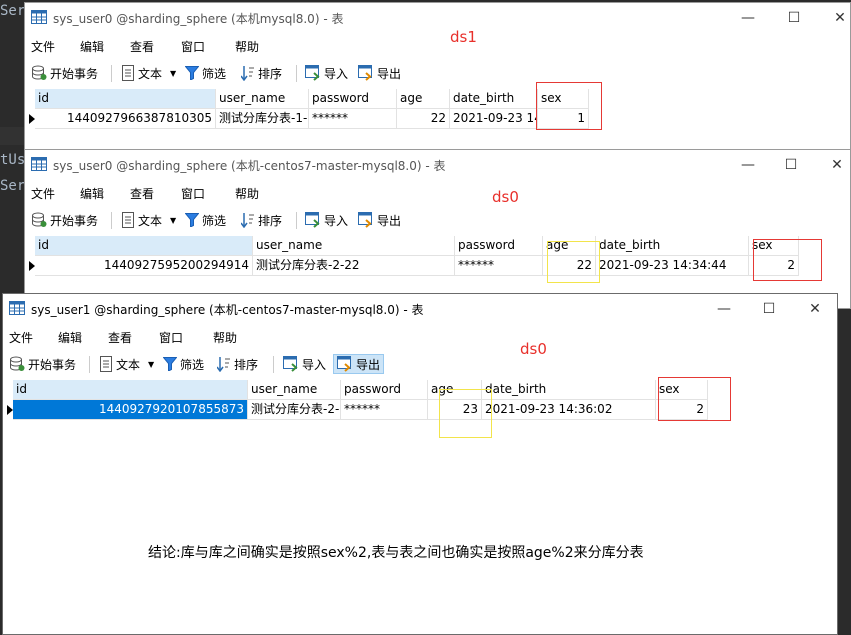 This screenshot has height=635, width=851. Describe the element at coordinates (247, 220) in the screenshot. I see `sort-icon` at that location.